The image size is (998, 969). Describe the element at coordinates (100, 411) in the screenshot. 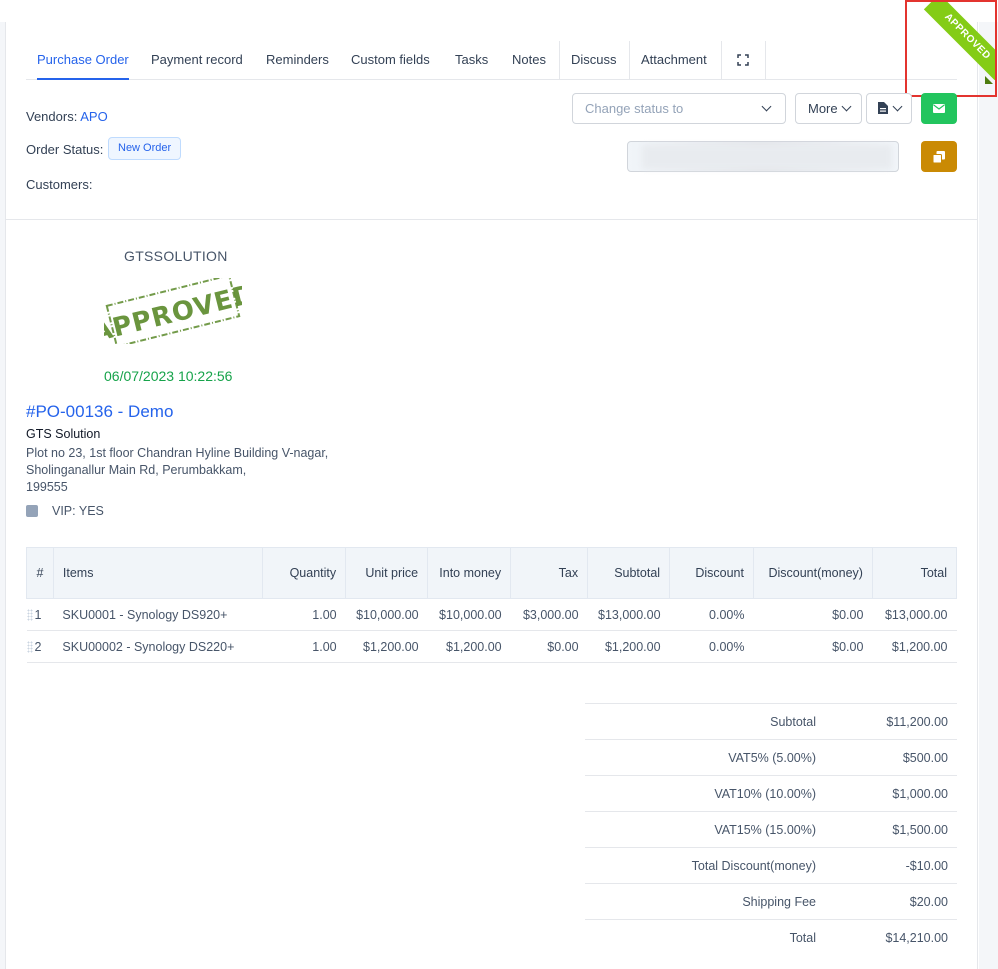

I see `po-title: #PO-00136 - Demo` at that location.